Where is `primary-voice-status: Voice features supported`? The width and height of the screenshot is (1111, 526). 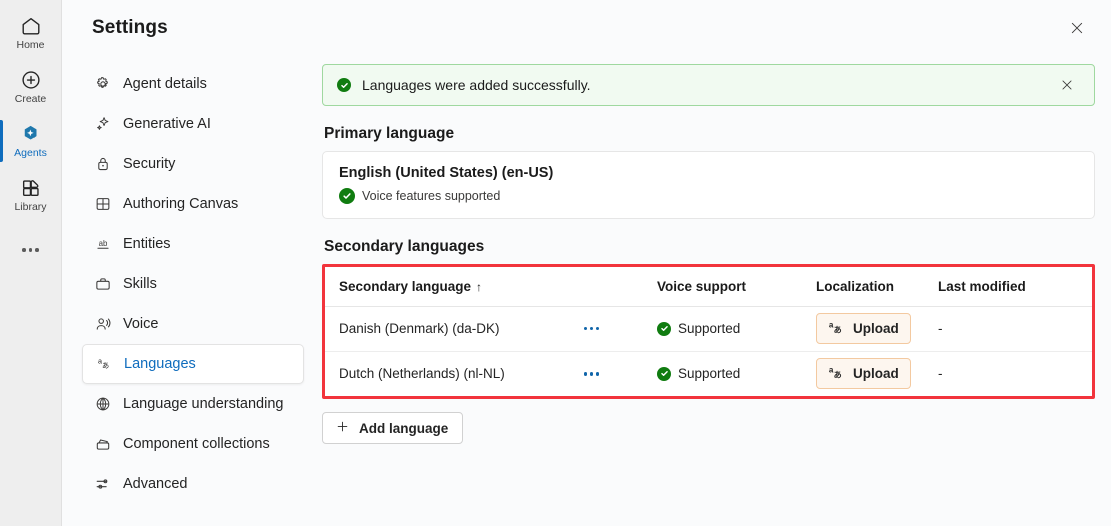
primary-voice-status: Voice features supported is located at coordinates (708, 196).